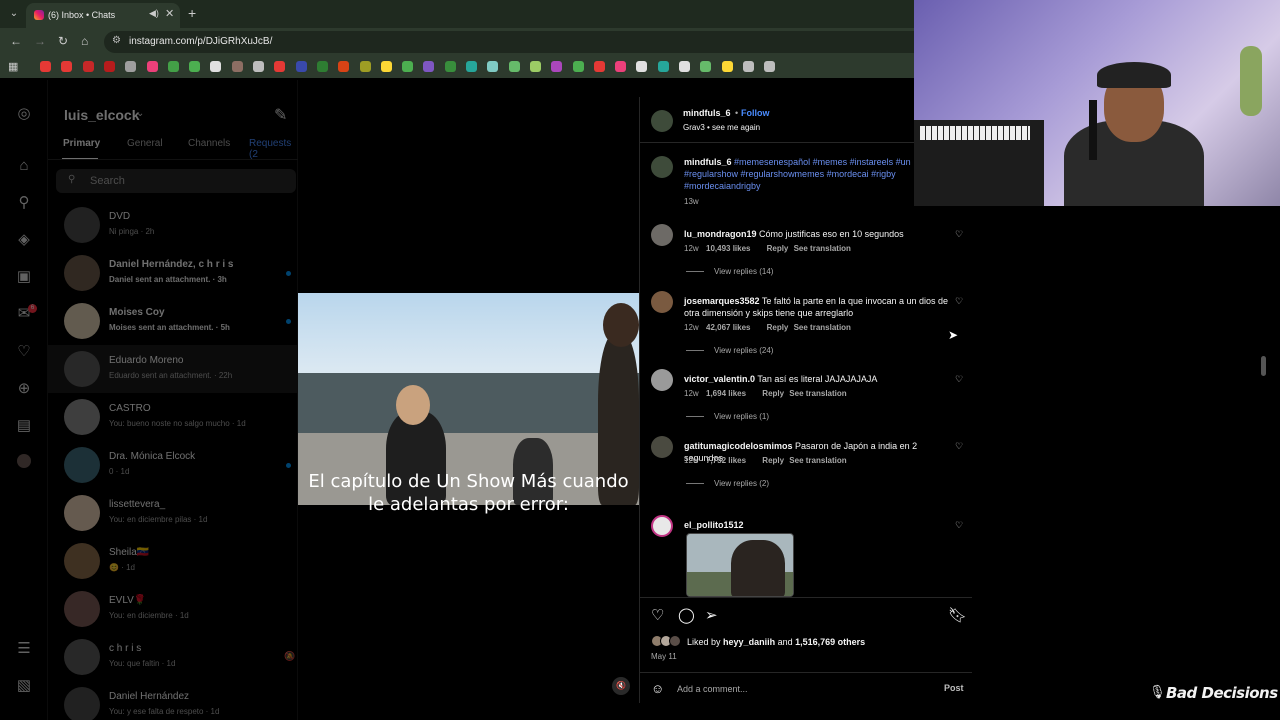  Describe the element at coordinates (24, 686) in the screenshot. I see `also-from-meta-icon: ▧` at that location.